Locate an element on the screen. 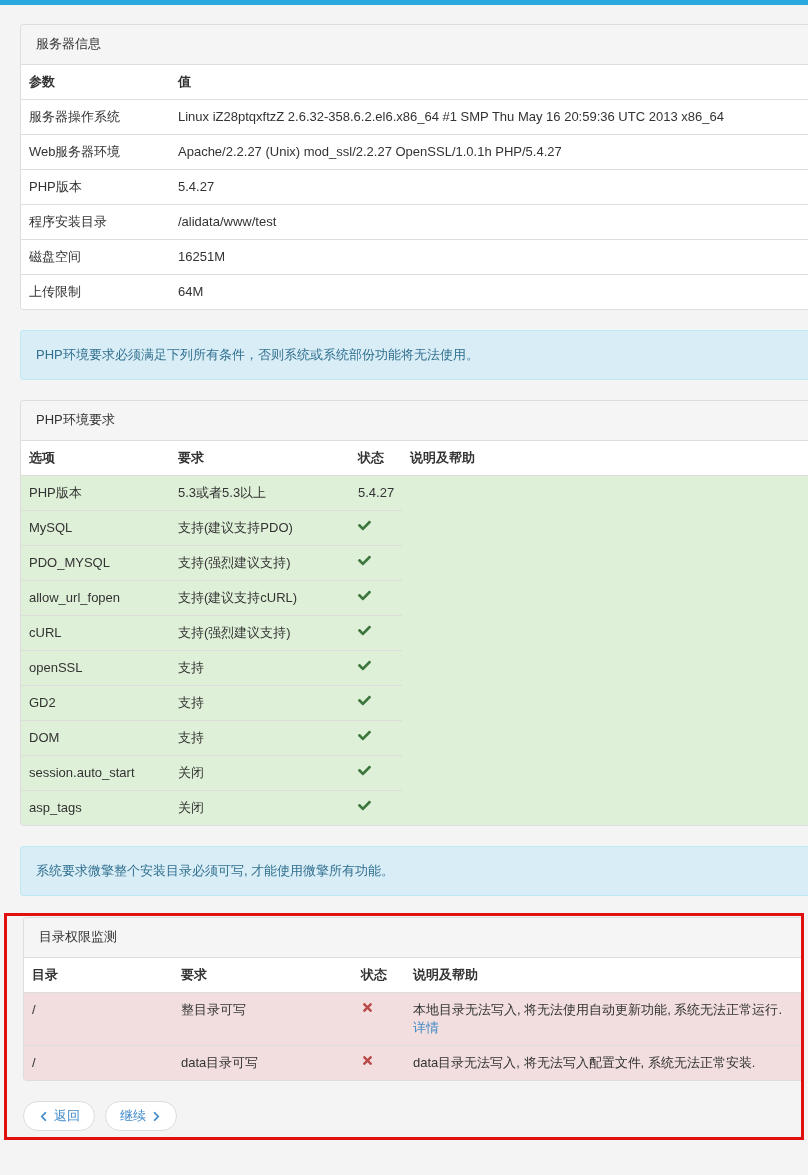  help-text: data目录无法写入, 将无法写入配置文件, 系统无法正常安装. is located at coordinates (584, 1062).